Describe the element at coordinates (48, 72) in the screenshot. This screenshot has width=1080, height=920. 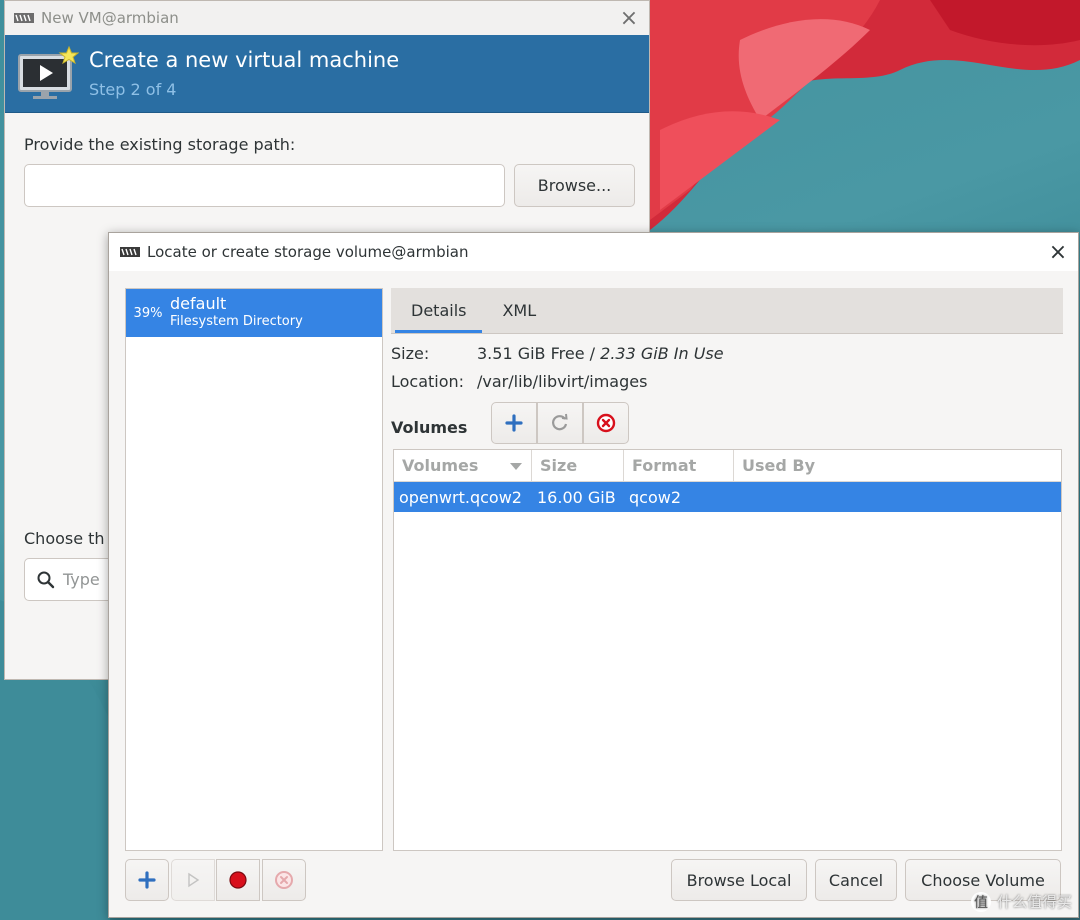
I see `monitor-play-icon` at that location.